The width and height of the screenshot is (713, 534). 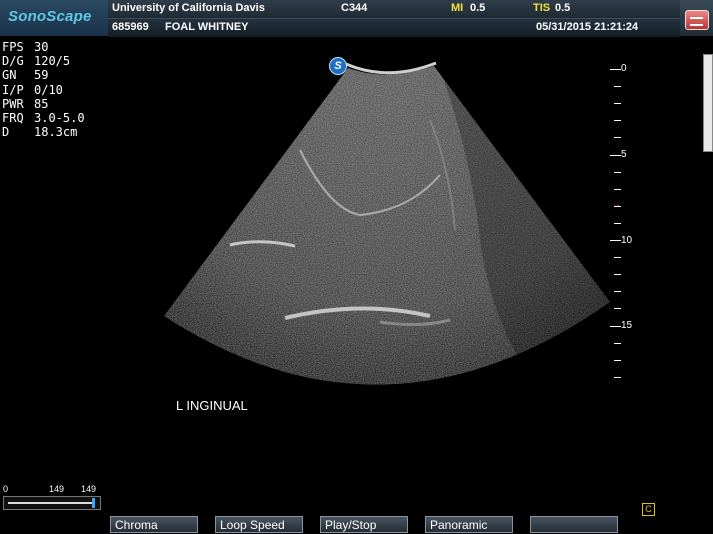 What do you see at coordinates (25, 75) in the screenshot?
I see `param-gn: GN 59` at bounding box center [25, 75].